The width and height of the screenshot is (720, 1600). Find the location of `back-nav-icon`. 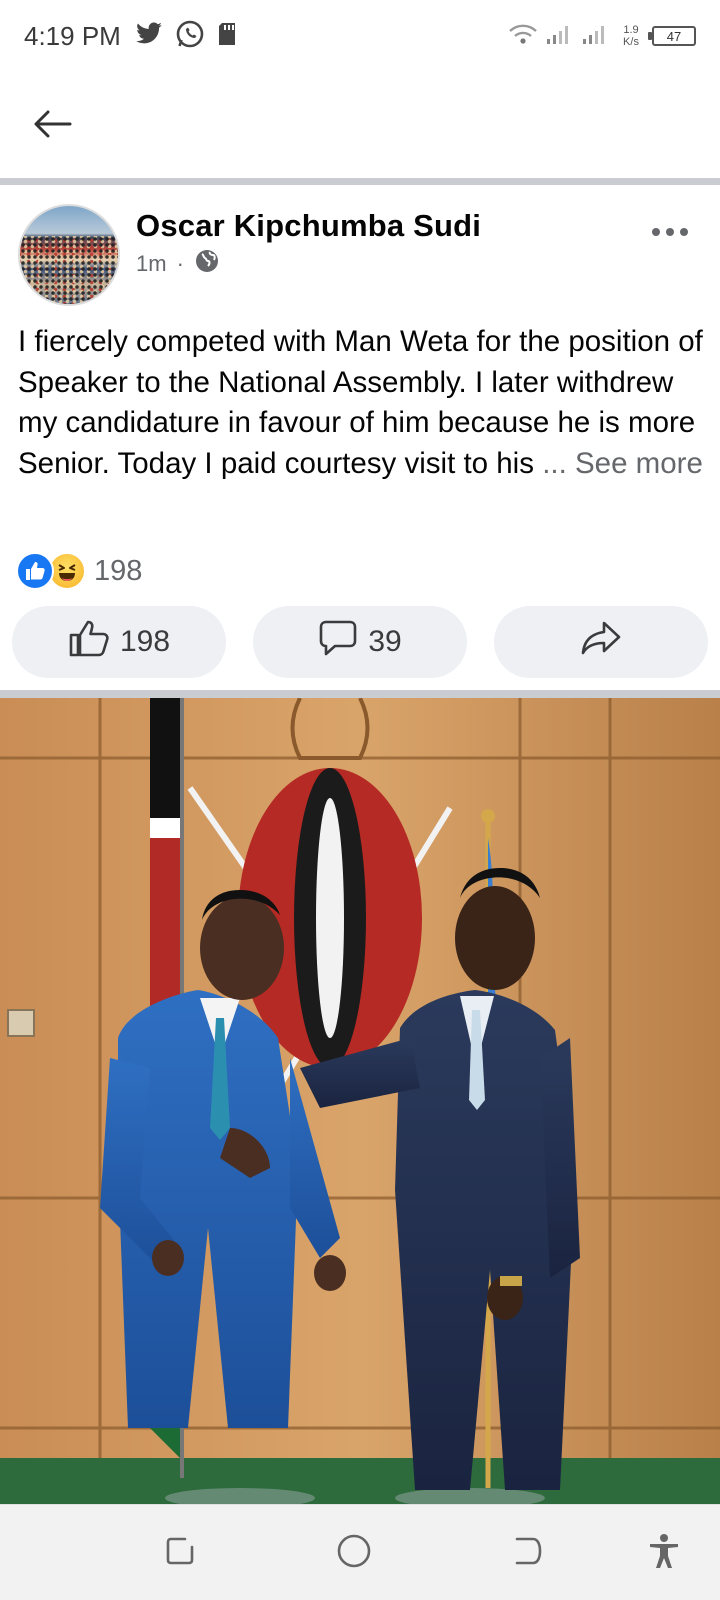

back-nav-icon is located at coordinates (528, 1553).